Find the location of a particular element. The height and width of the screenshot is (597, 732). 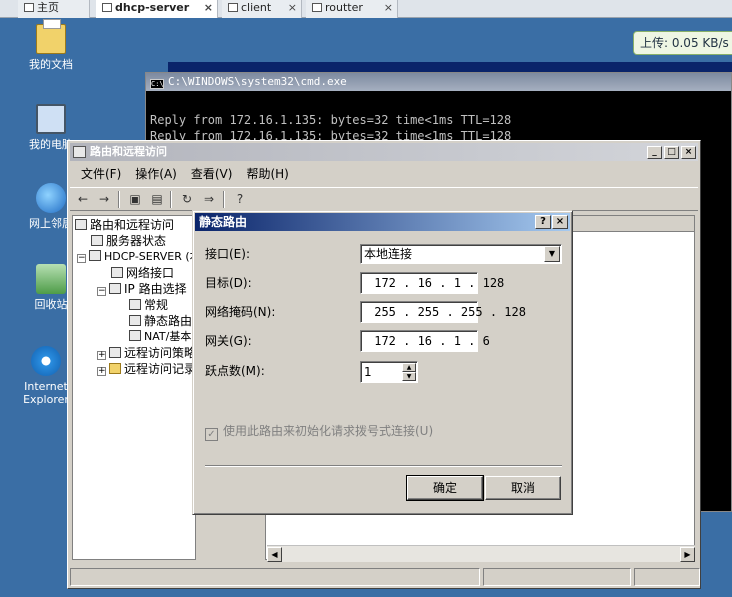

horizontal-scrollbar: ◀ ▶ is located at coordinates (481, 553).